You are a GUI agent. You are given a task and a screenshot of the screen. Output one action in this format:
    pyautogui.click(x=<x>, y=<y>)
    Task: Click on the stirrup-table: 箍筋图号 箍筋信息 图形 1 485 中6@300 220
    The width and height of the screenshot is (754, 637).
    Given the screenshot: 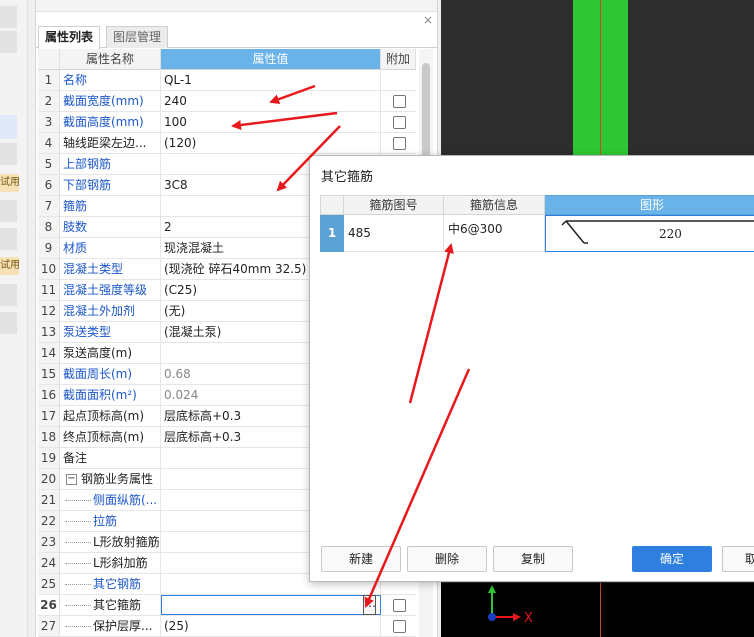 What is the action you would take?
    pyautogui.click(x=537, y=223)
    